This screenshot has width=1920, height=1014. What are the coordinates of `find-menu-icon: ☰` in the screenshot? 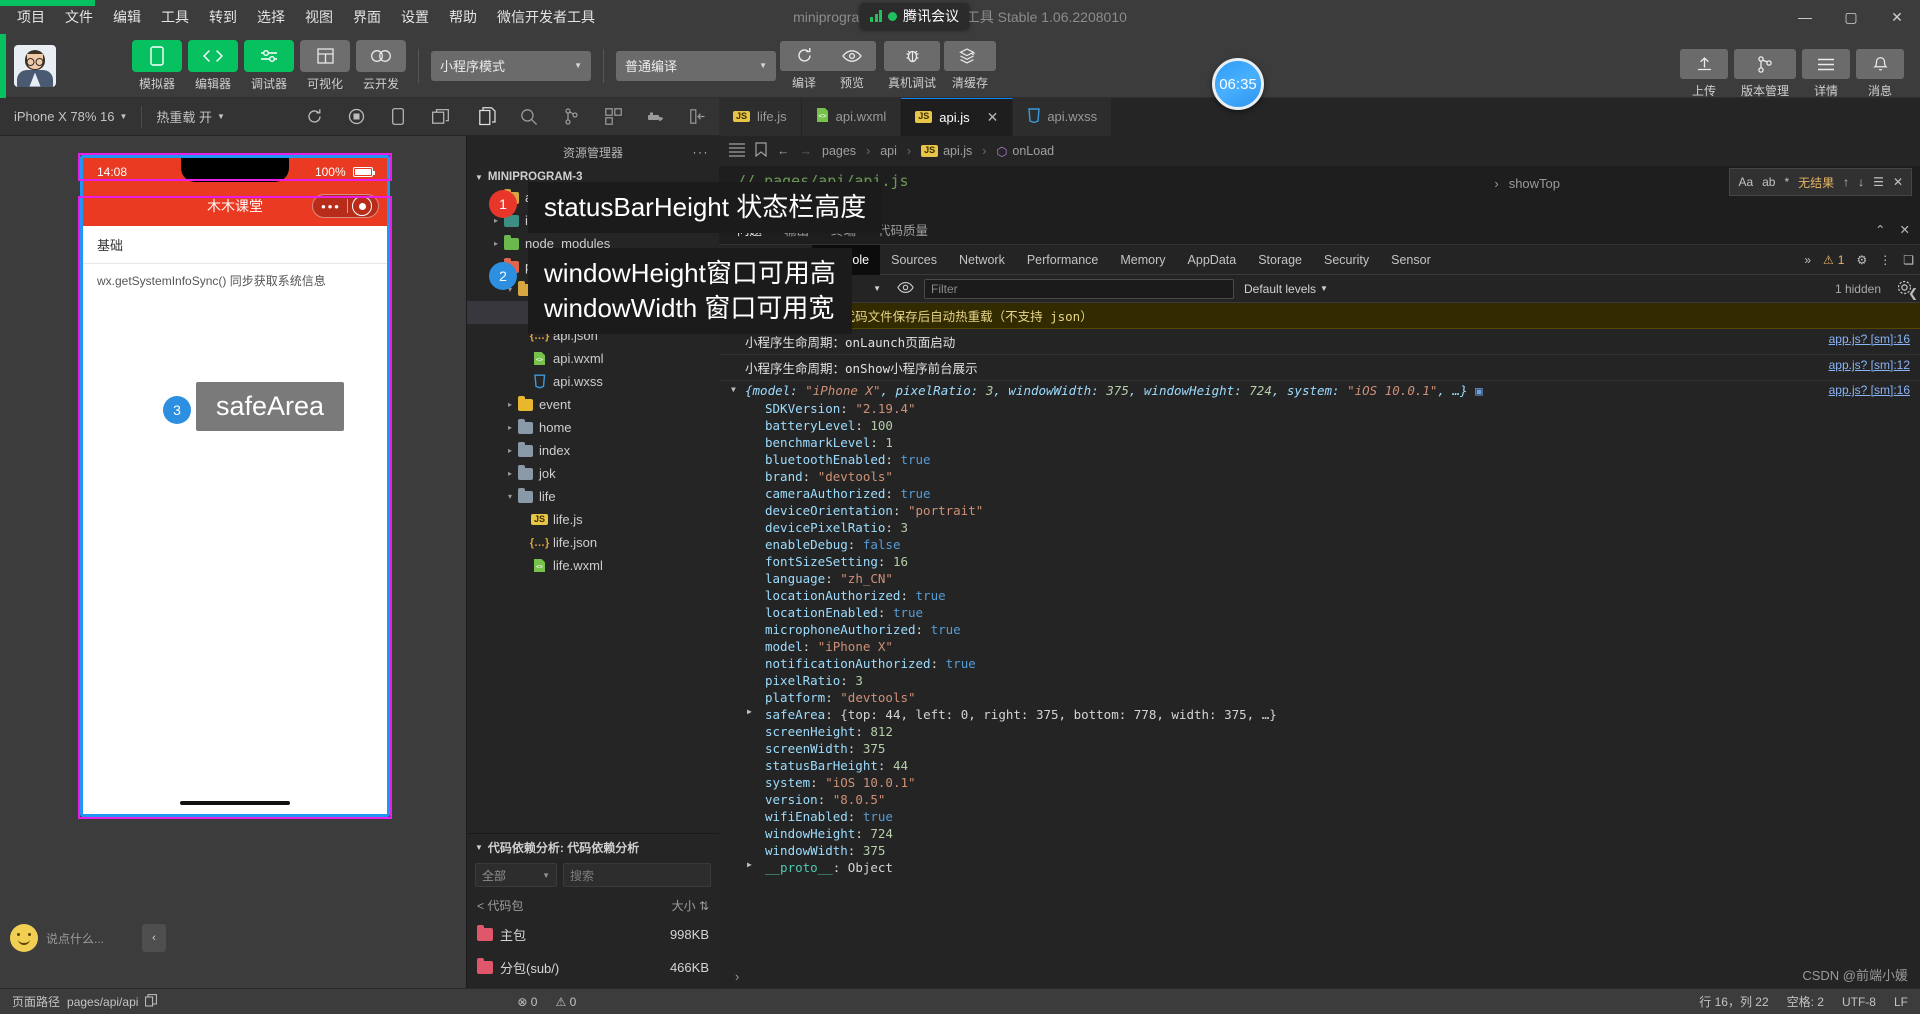 It's located at (1878, 182).